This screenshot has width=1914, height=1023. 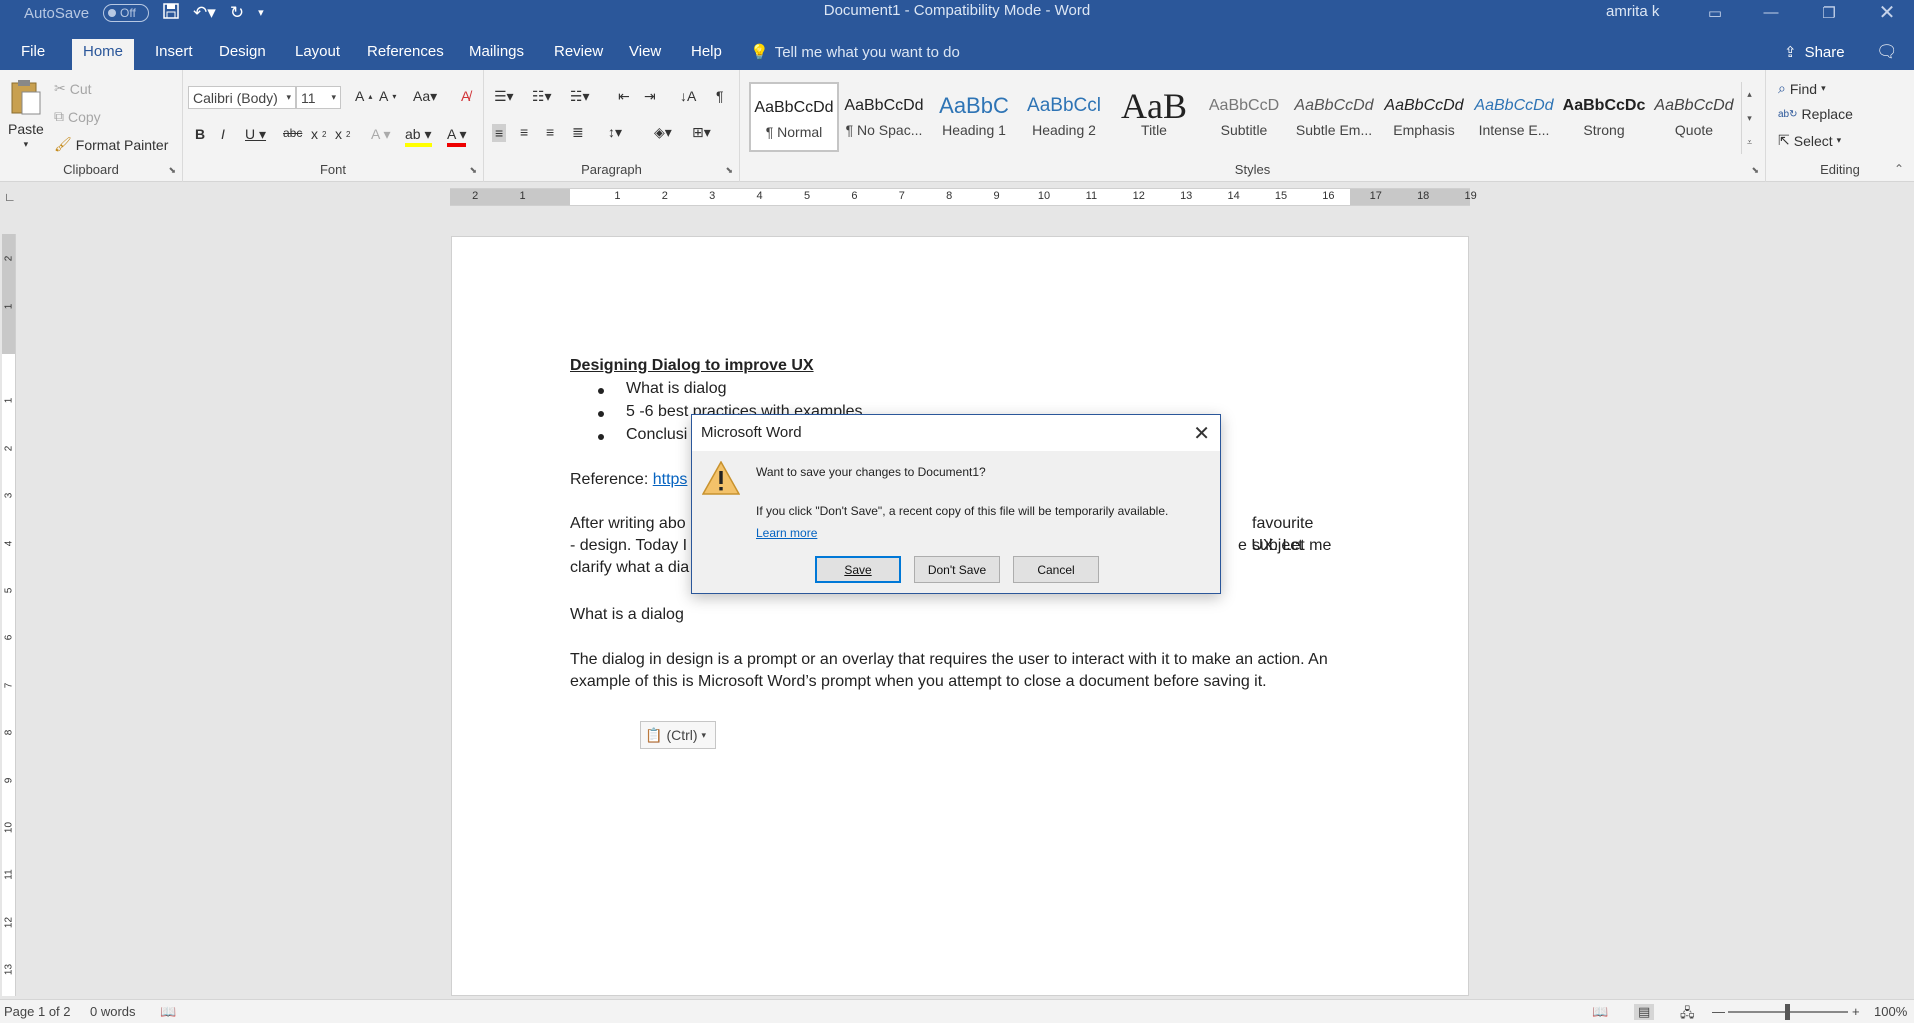 I want to click on chevron-down-icon: ▾, so click(x=1749, y=118).